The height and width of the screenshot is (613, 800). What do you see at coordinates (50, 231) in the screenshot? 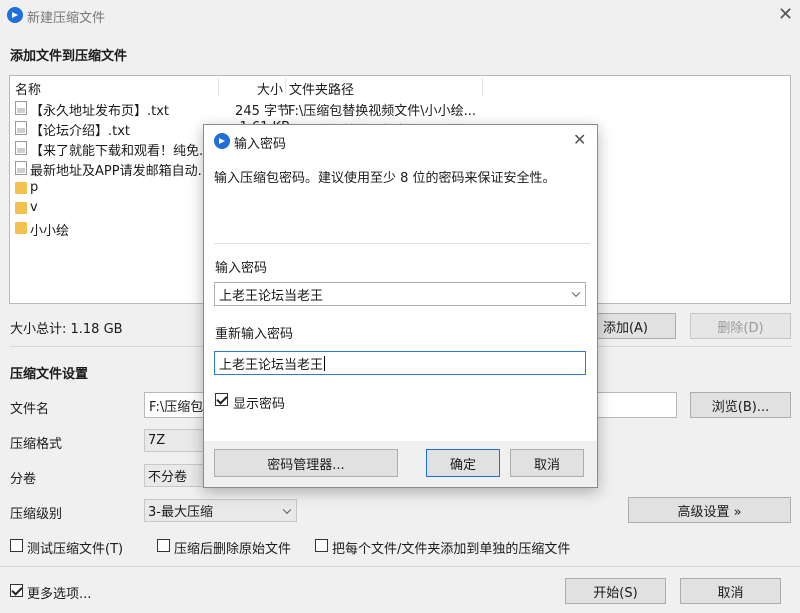
I see `file-name: 小小绘` at bounding box center [50, 231].